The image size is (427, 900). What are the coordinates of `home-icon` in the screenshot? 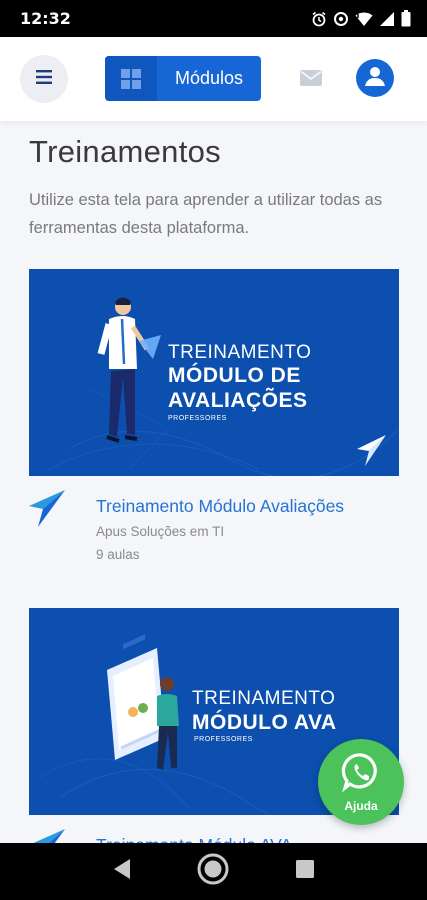 It's located at (213, 871).